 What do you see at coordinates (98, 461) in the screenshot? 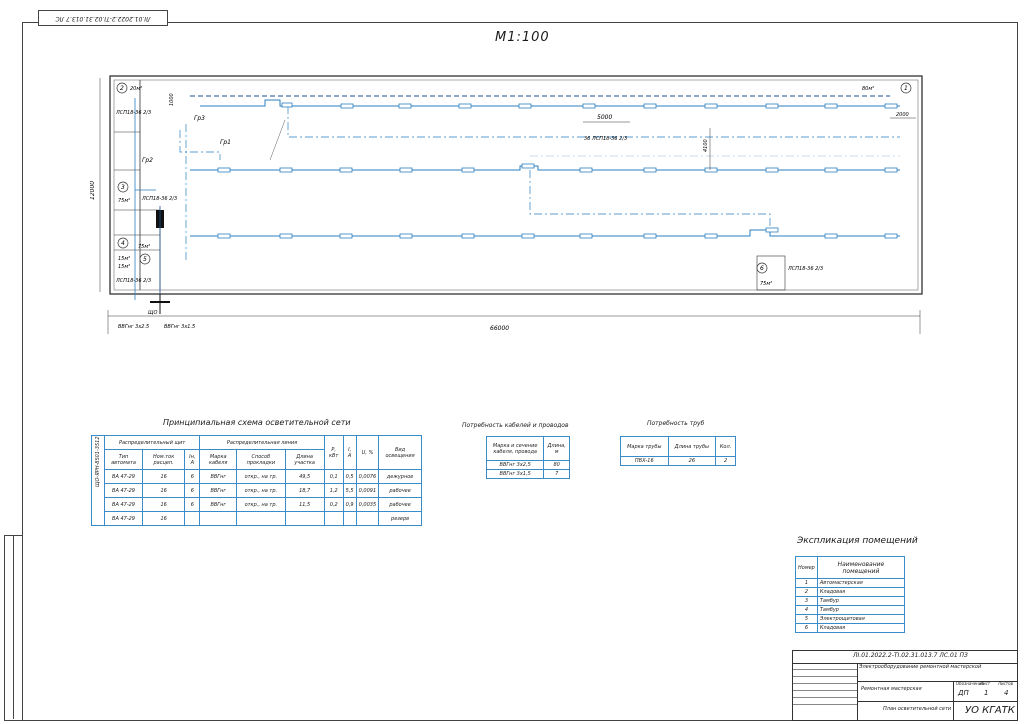
I see `schema-side-label: ЩО-ЯРН-8501-3512` at bounding box center [98, 461].